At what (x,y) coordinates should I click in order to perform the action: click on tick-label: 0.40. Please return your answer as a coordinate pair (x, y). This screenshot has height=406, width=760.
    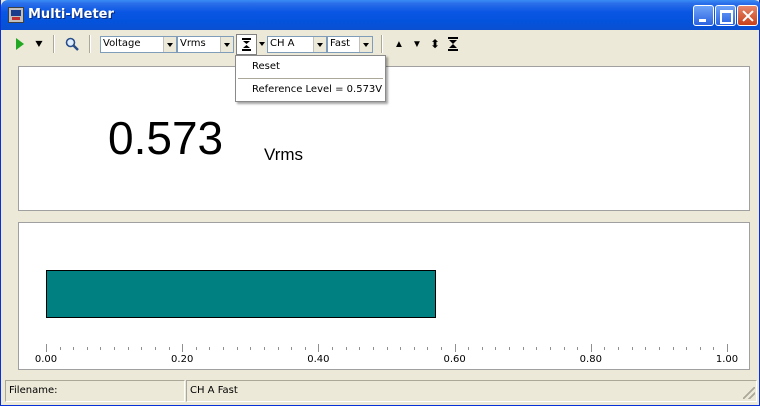
    Looking at the image, I should click on (318, 359).